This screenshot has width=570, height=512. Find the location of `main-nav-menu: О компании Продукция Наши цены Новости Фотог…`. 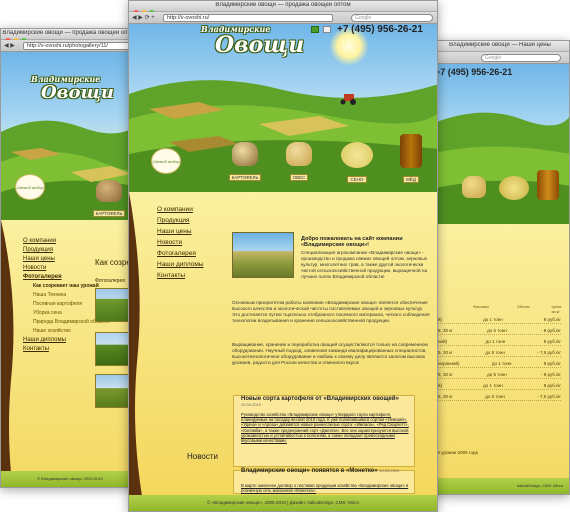

main-nav-menu: О компании Продукция Наши цены Новости Фотог… is located at coordinates (180, 244).